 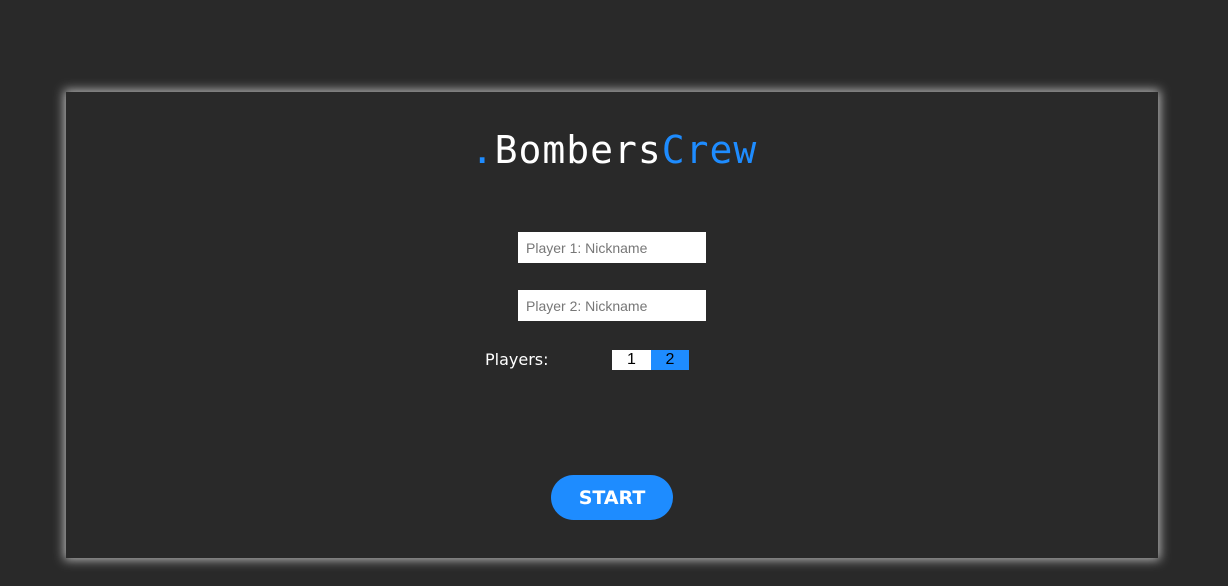 I want to click on game-logo: .BombersCrew, so click(x=614, y=150).